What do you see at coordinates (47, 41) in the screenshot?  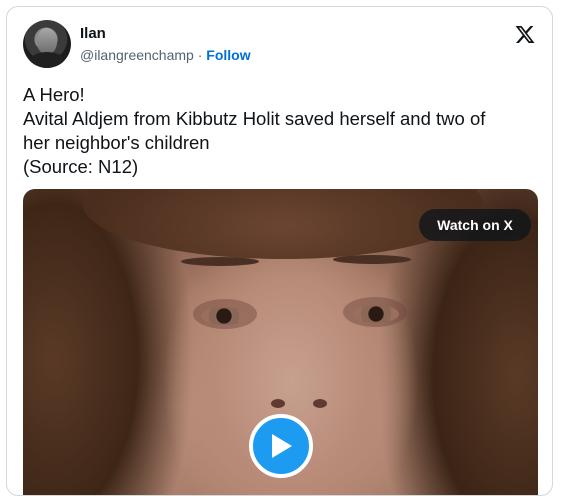 I see `avatar-face` at bounding box center [47, 41].